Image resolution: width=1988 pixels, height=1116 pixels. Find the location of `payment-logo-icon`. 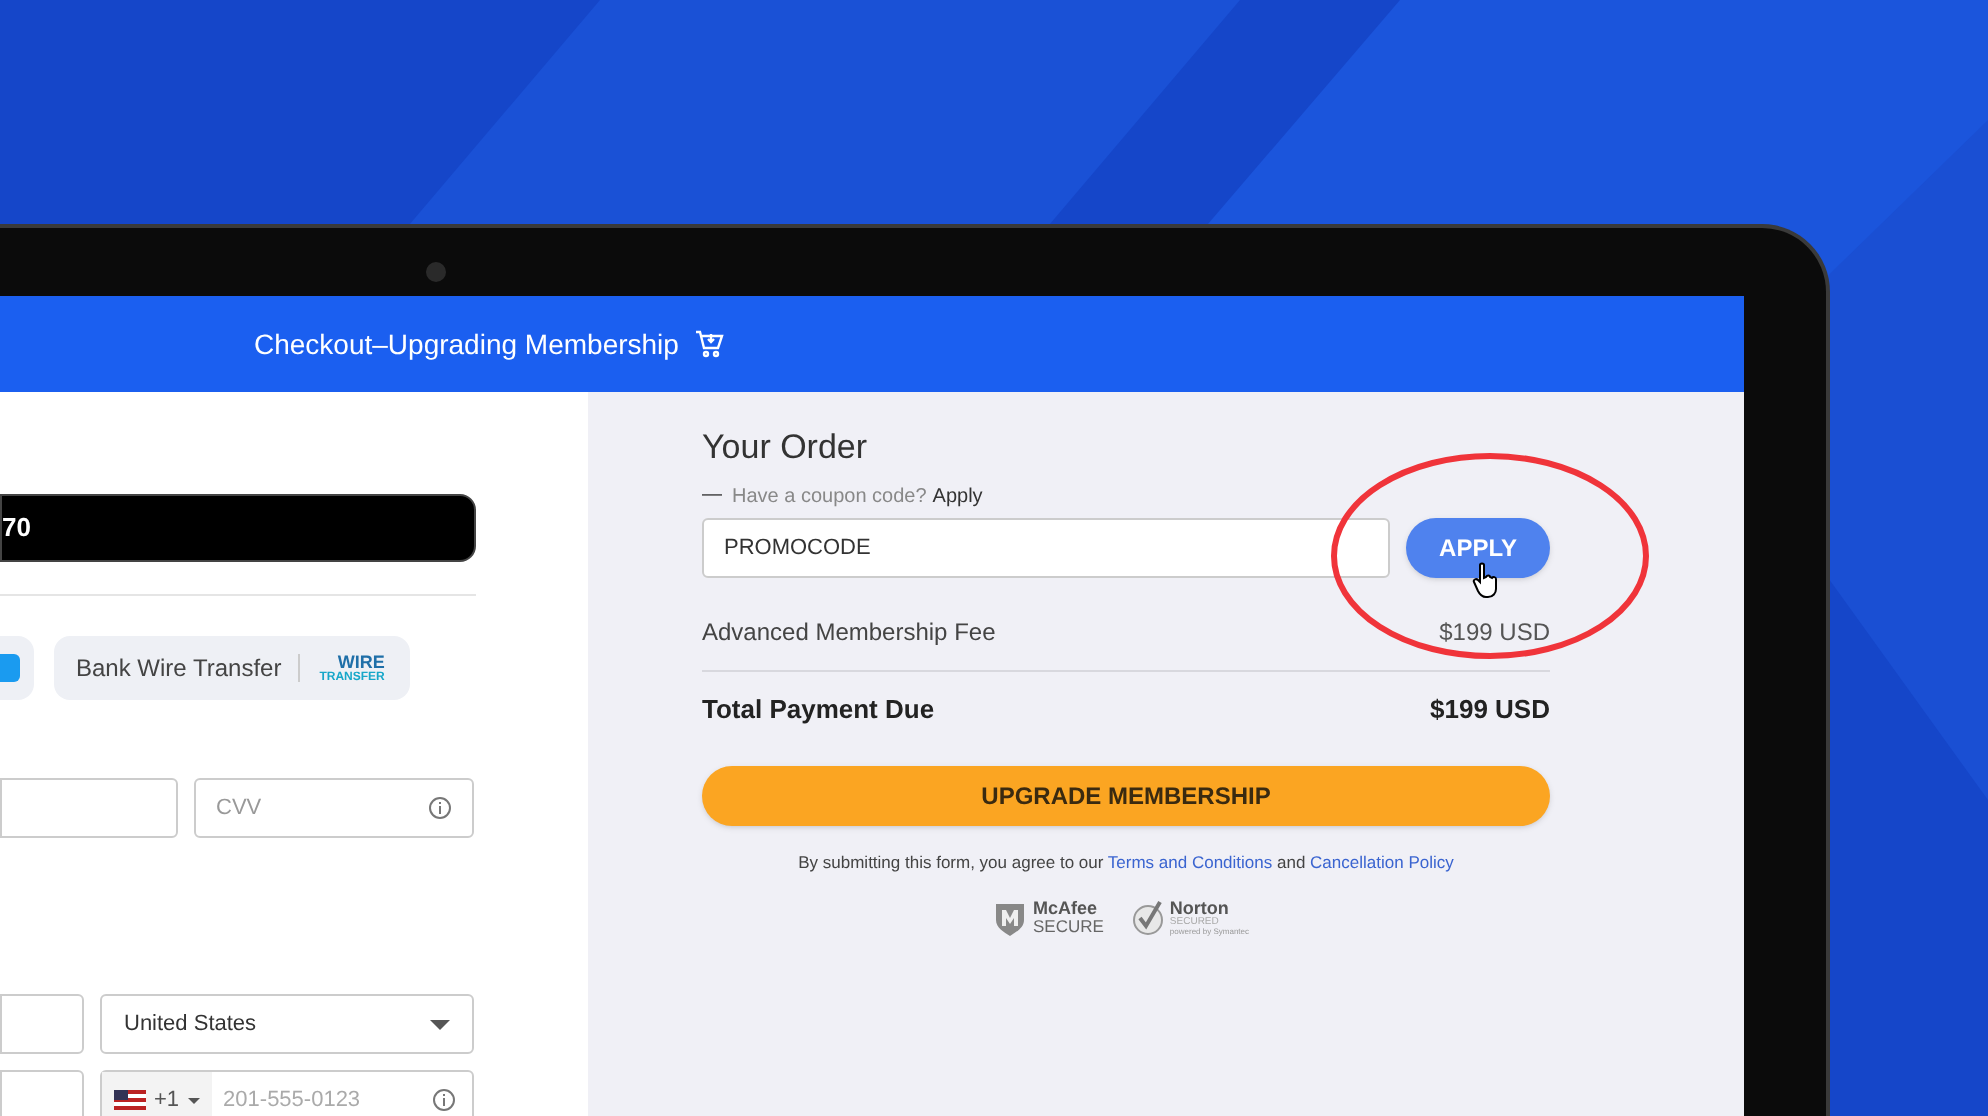

payment-logo-icon is located at coordinates (10, 668).